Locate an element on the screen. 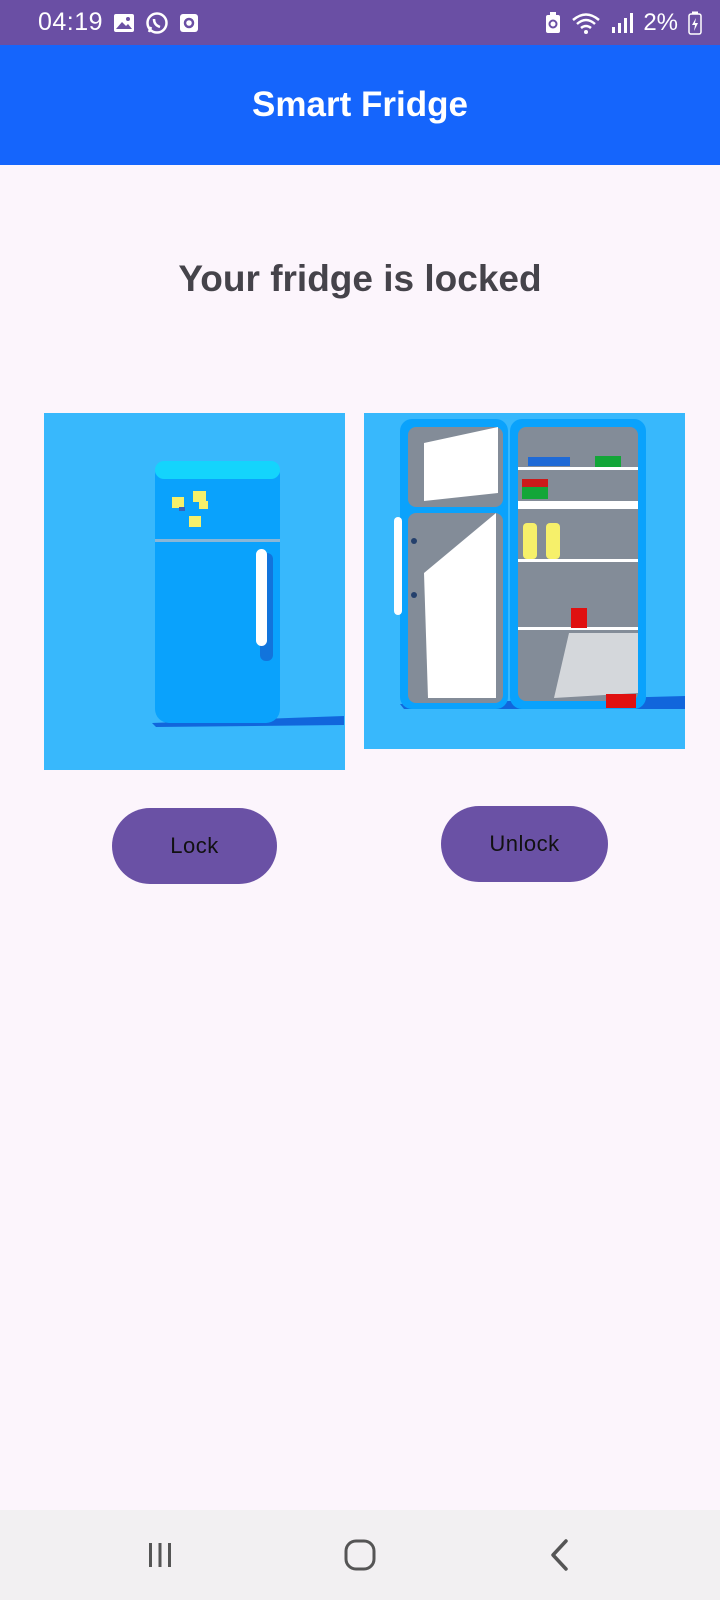  app-bar: Smart Fridge is located at coordinates (360, 105).